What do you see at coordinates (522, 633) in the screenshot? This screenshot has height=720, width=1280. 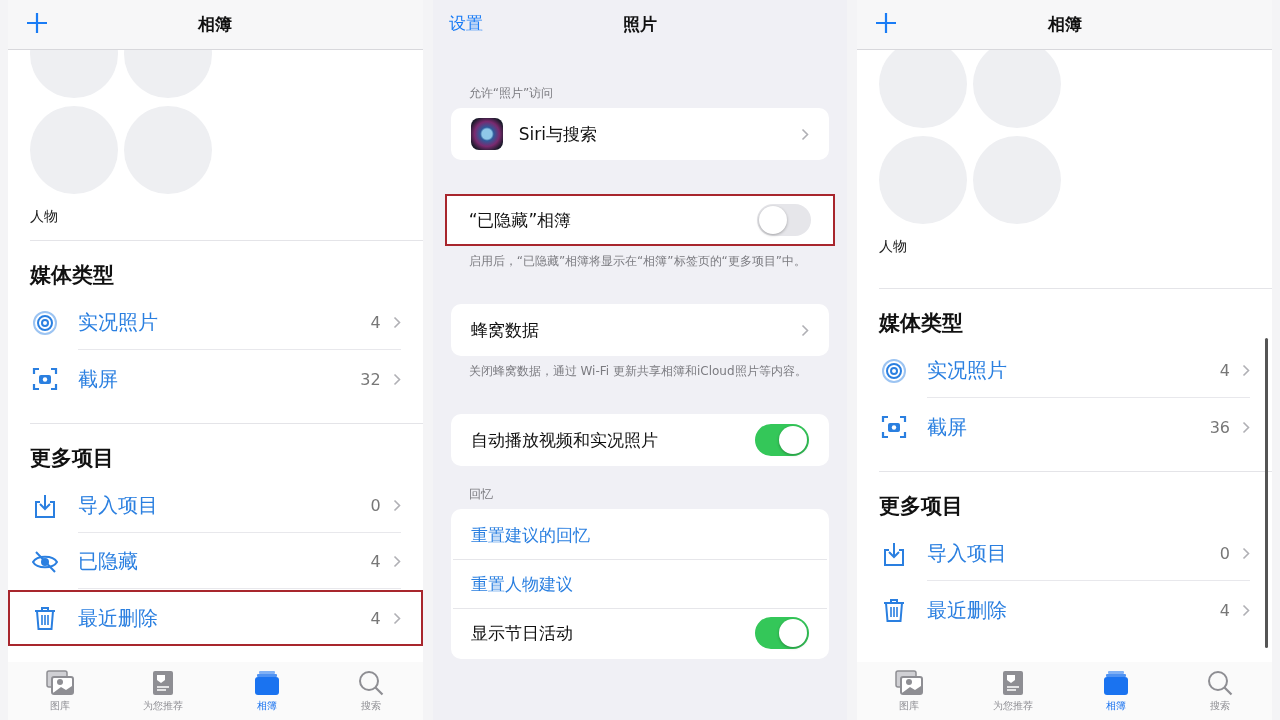 I see `setting-label: 显示节日活动` at bounding box center [522, 633].